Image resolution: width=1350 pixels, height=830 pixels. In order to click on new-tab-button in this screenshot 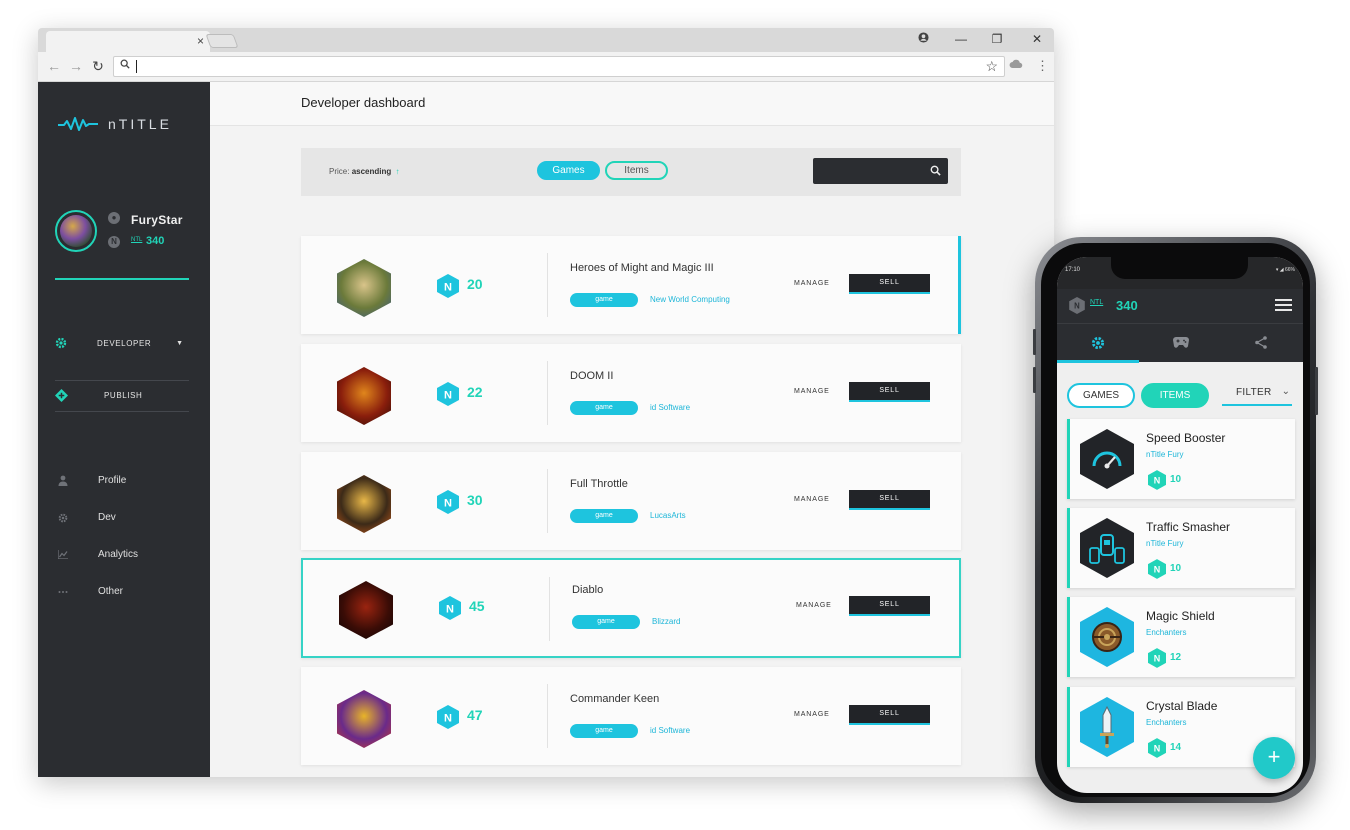, I will do `click(222, 41)`.